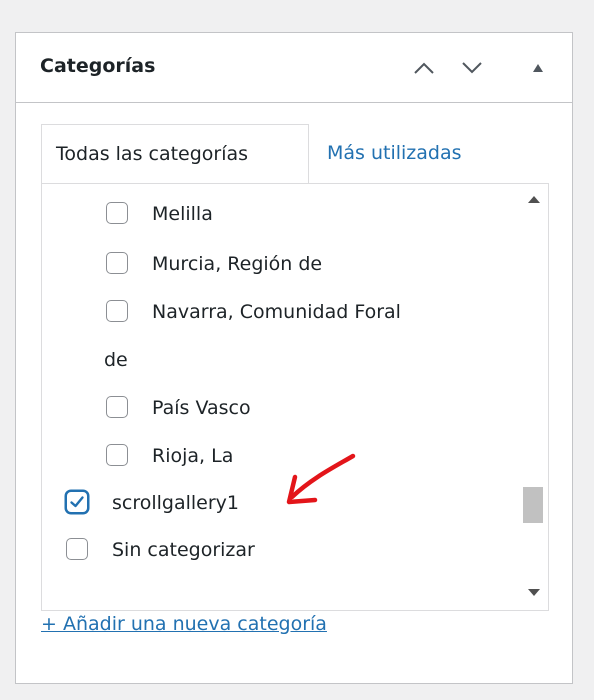 The width and height of the screenshot is (594, 700). What do you see at coordinates (282, 214) in the screenshot?
I see `list-item: Melilla` at bounding box center [282, 214].